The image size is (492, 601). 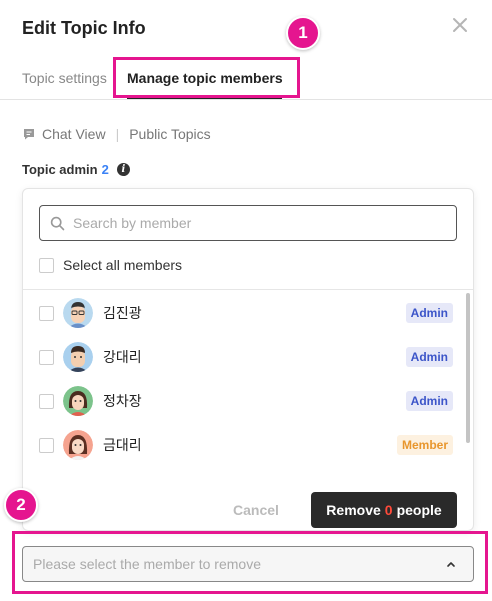 I want to click on member-name: 김진광, so click(x=122, y=313).